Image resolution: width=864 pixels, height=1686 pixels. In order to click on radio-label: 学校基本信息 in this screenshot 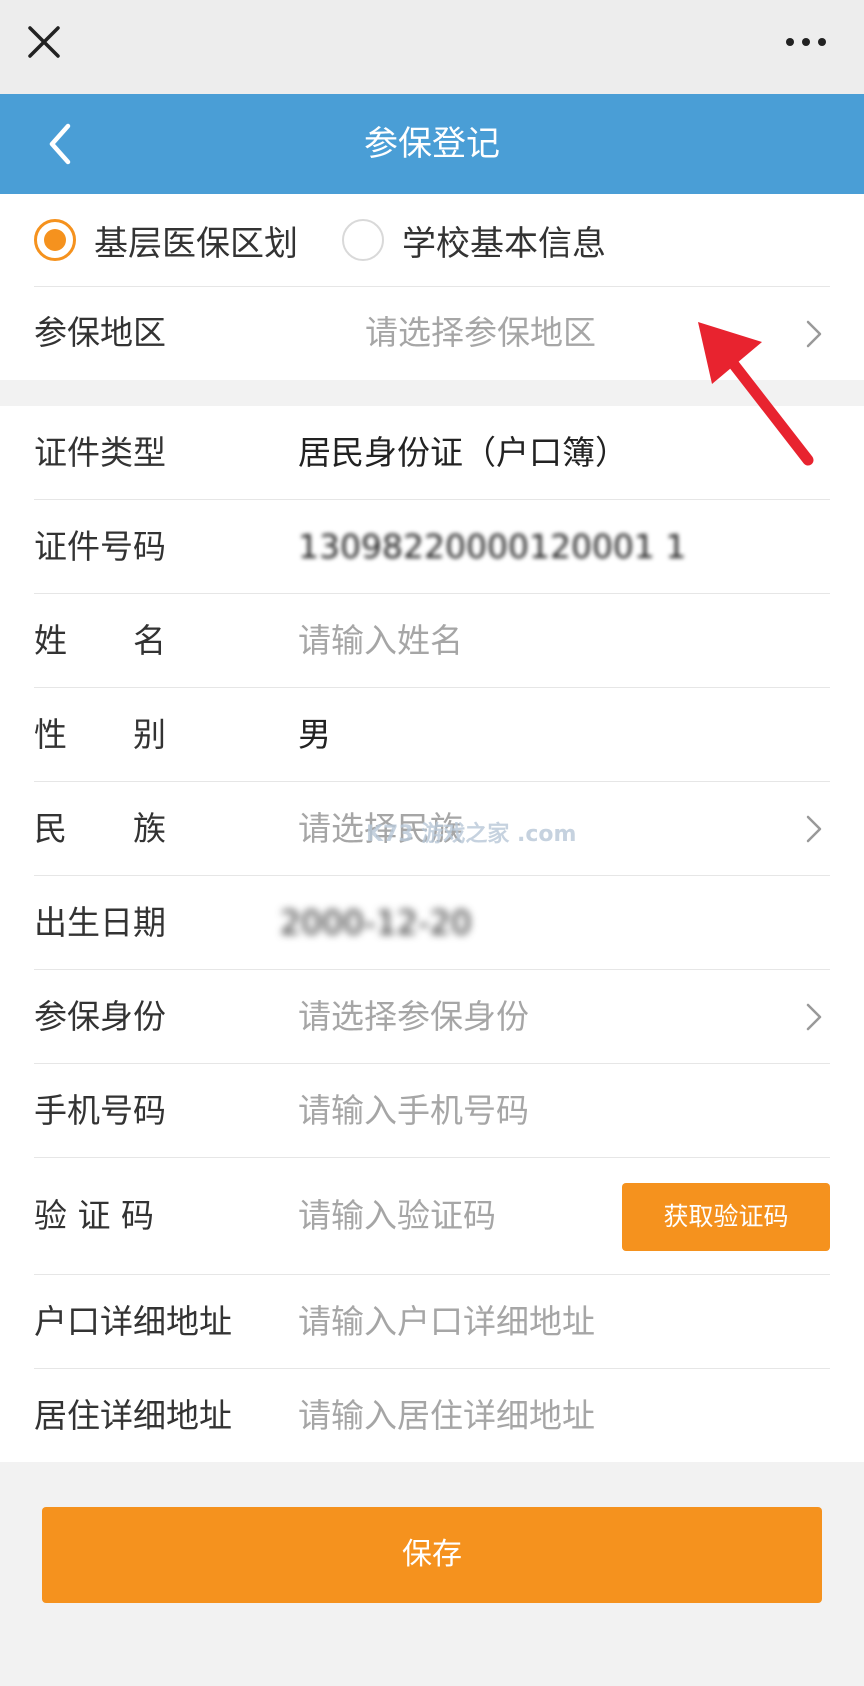, I will do `click(504, 243)`.